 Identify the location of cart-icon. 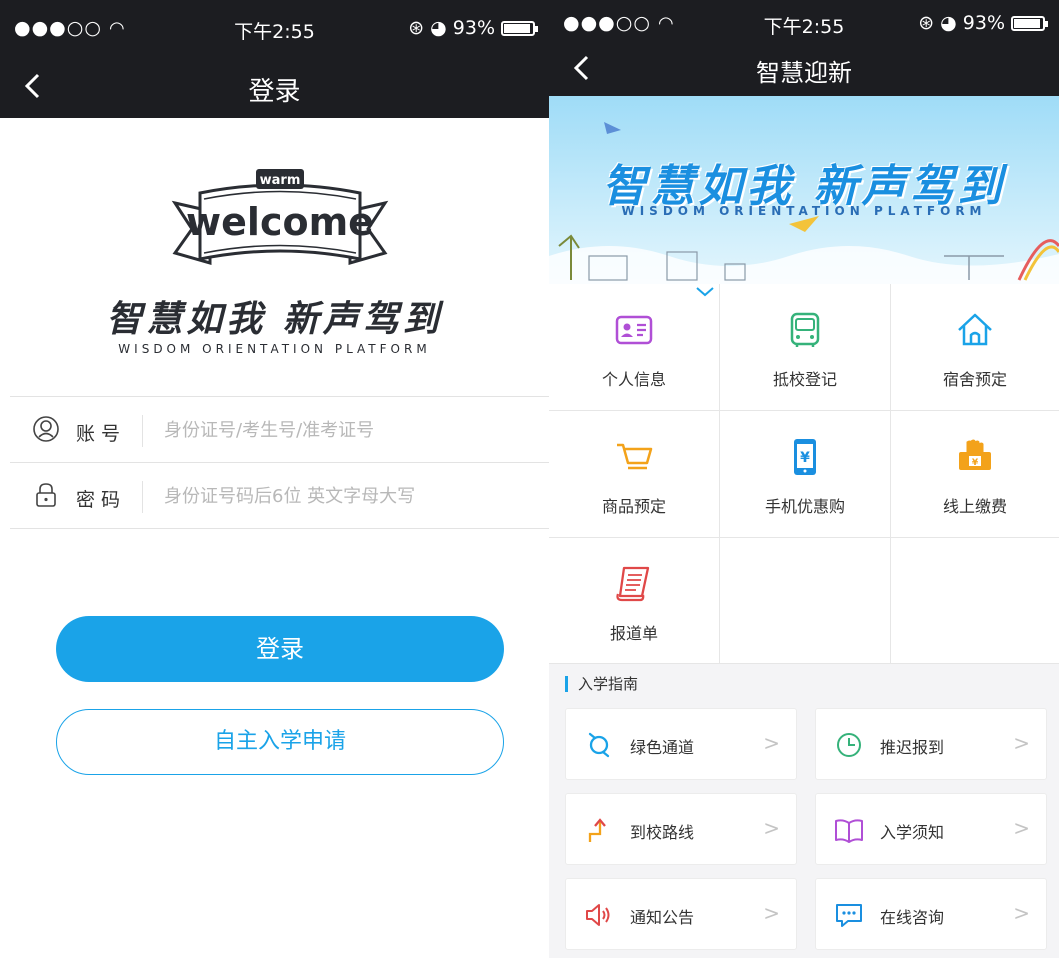
(635, 456).